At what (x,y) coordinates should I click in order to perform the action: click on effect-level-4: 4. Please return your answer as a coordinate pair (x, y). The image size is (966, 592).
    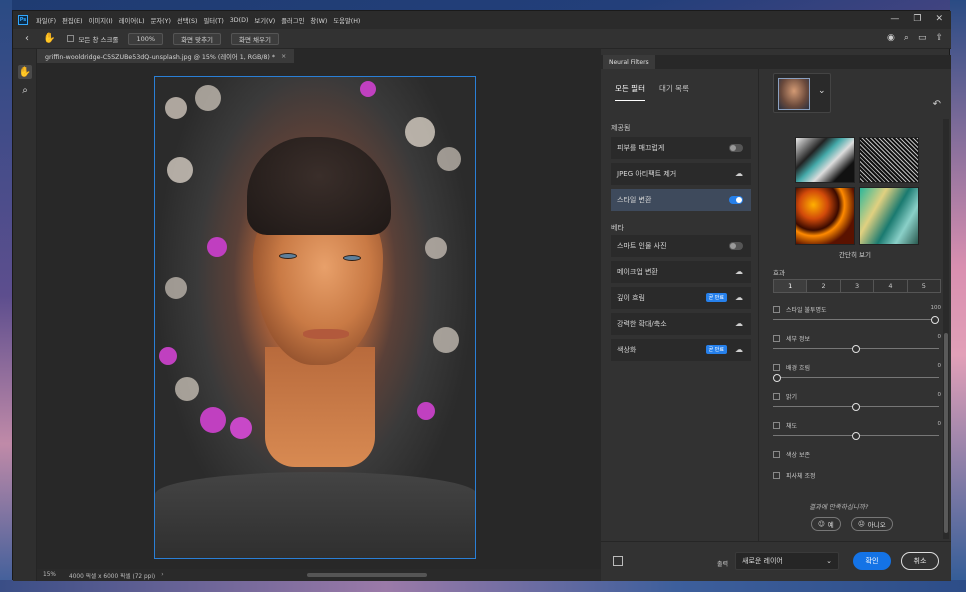
    Looking at the image, I should click on (889, 286).